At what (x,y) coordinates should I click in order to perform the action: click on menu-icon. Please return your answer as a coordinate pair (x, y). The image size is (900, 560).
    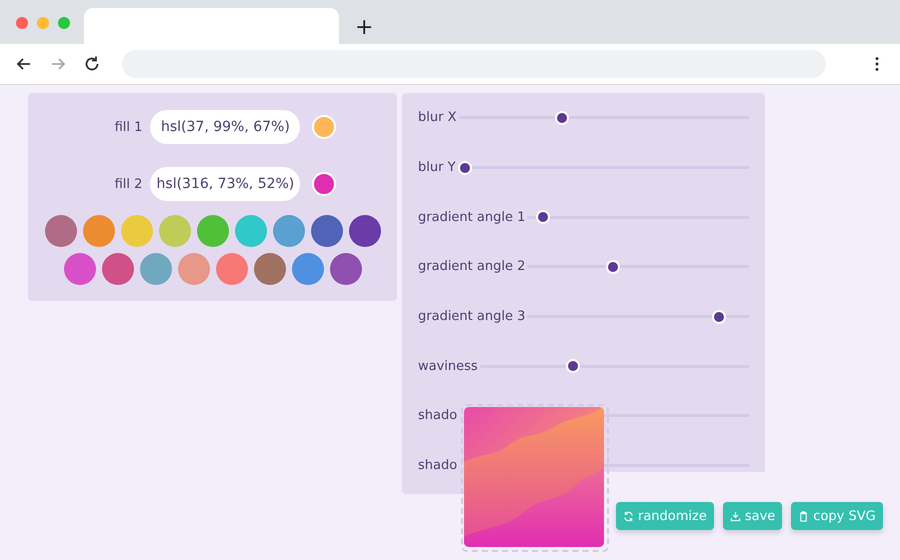
    Looking at the image, I should click on (877, 64).